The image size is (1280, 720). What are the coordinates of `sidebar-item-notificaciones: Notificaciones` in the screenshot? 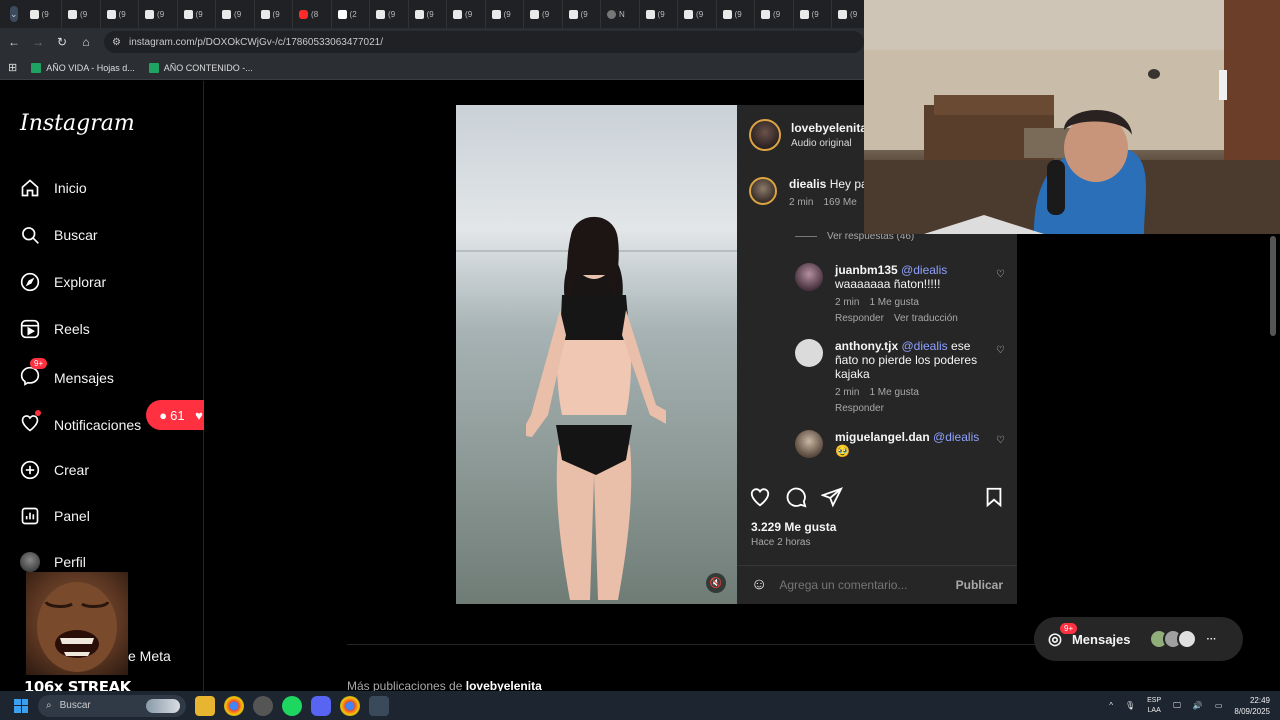 It's located at (80, 423).